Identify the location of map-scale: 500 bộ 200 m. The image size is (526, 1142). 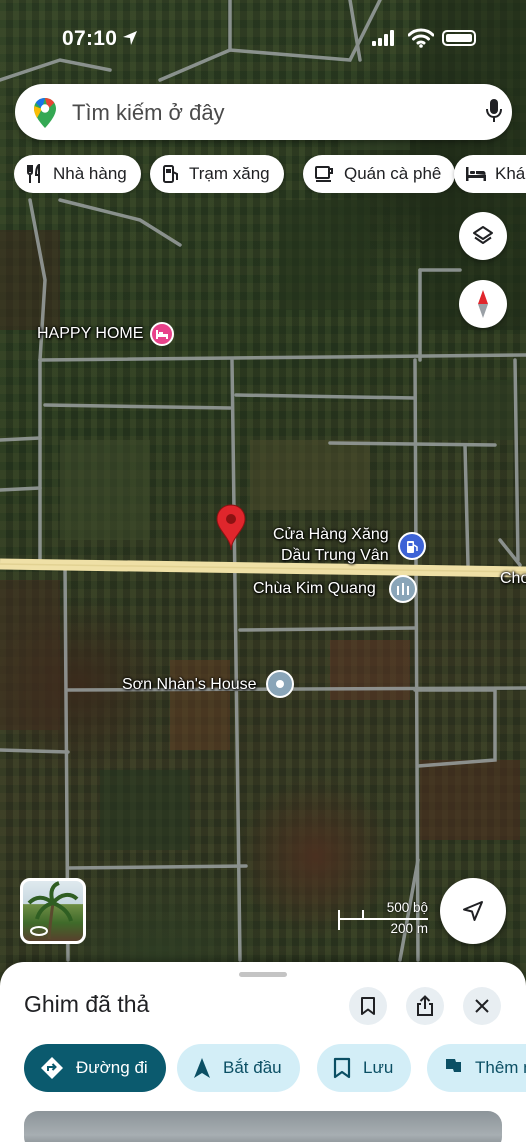
(383, 918).